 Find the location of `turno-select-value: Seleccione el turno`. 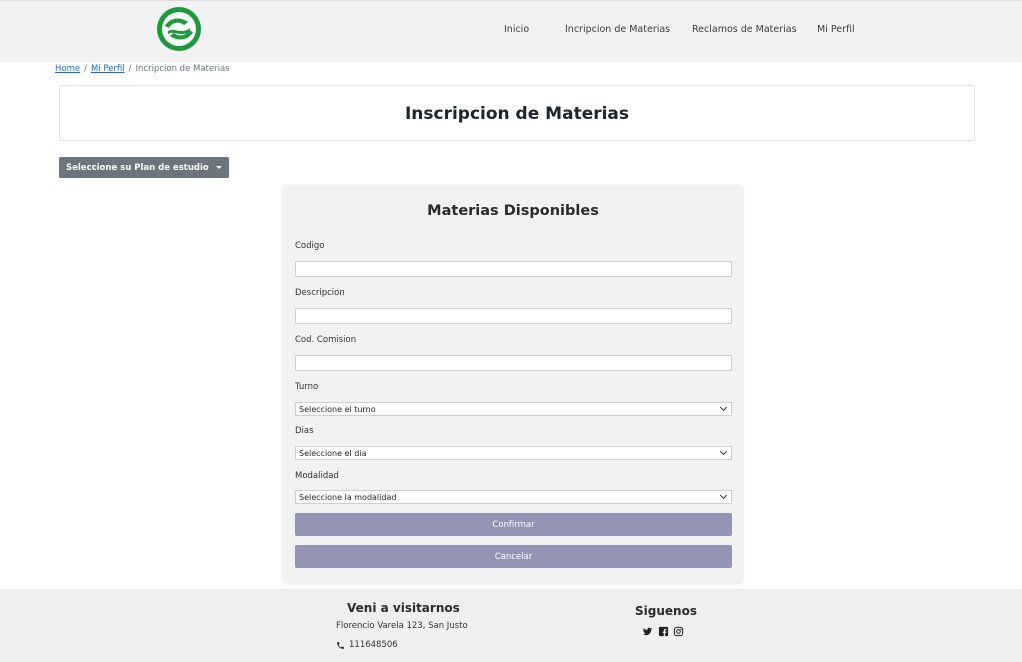

turno-select-value: Seleccione el turno is located at coordinates (337, 409).